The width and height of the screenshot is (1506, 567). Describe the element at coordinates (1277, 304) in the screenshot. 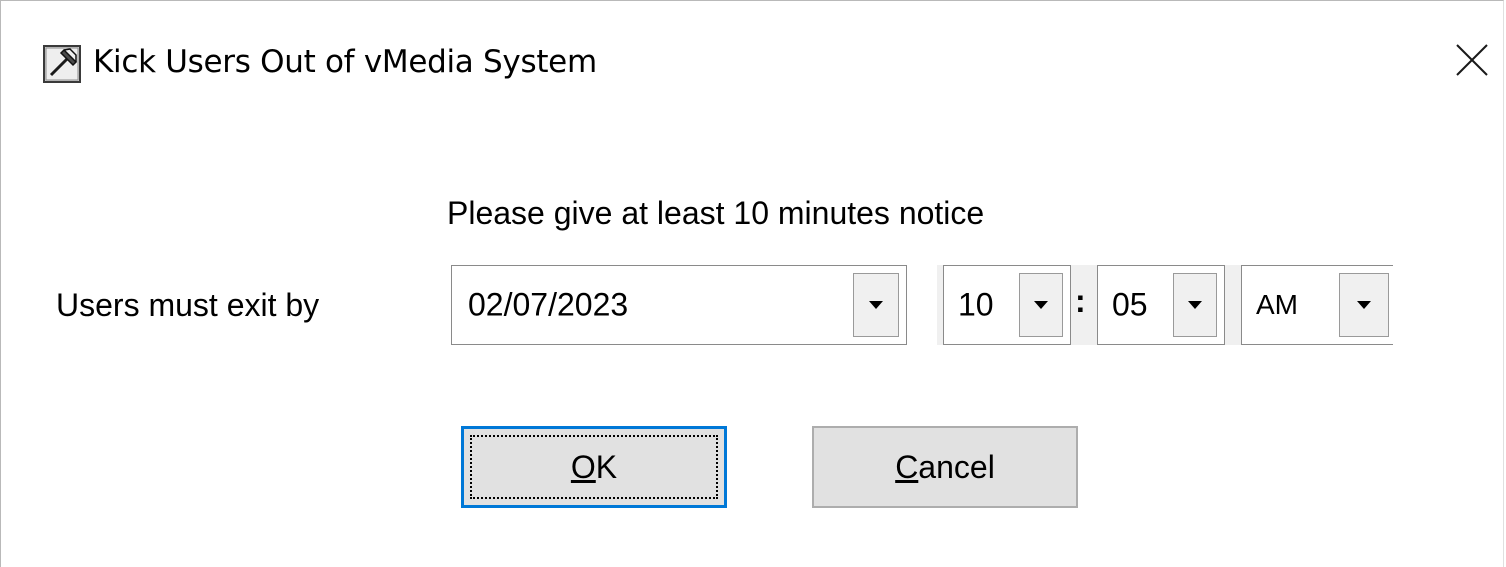

I see `ampm-value: AM` at that location.